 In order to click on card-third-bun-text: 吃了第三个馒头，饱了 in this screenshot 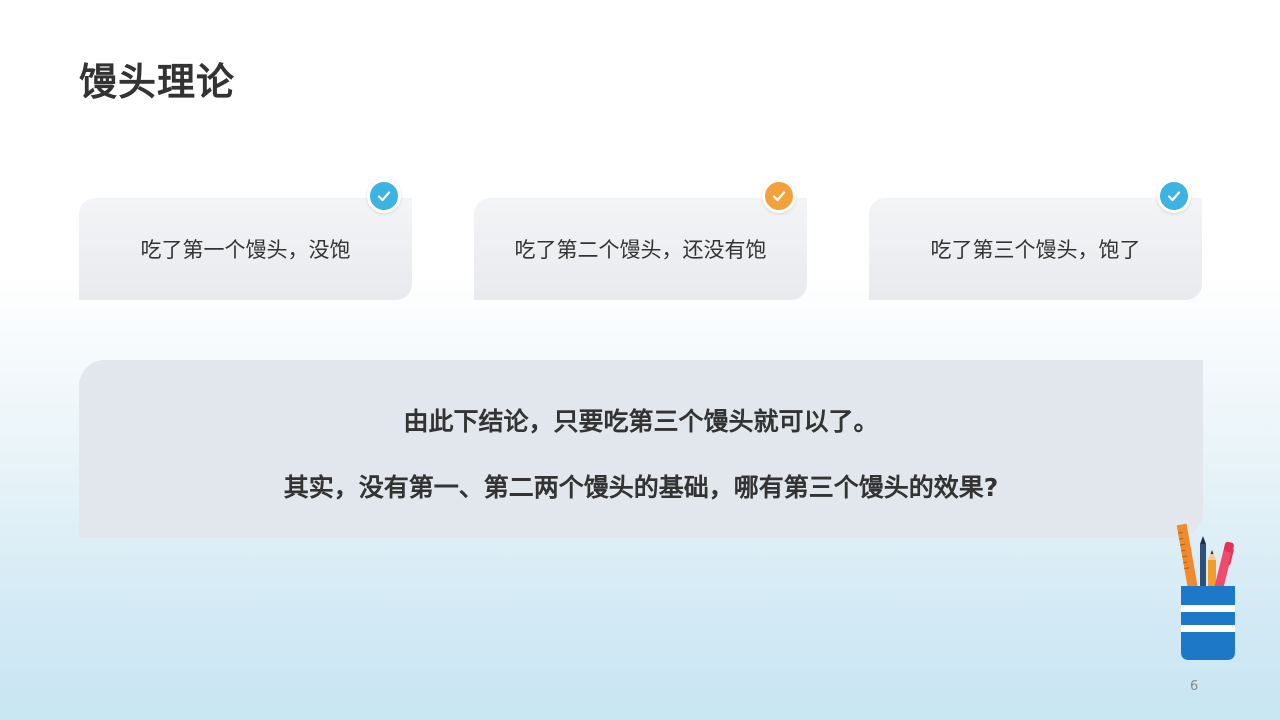, I will do `click(1035, 250)`.